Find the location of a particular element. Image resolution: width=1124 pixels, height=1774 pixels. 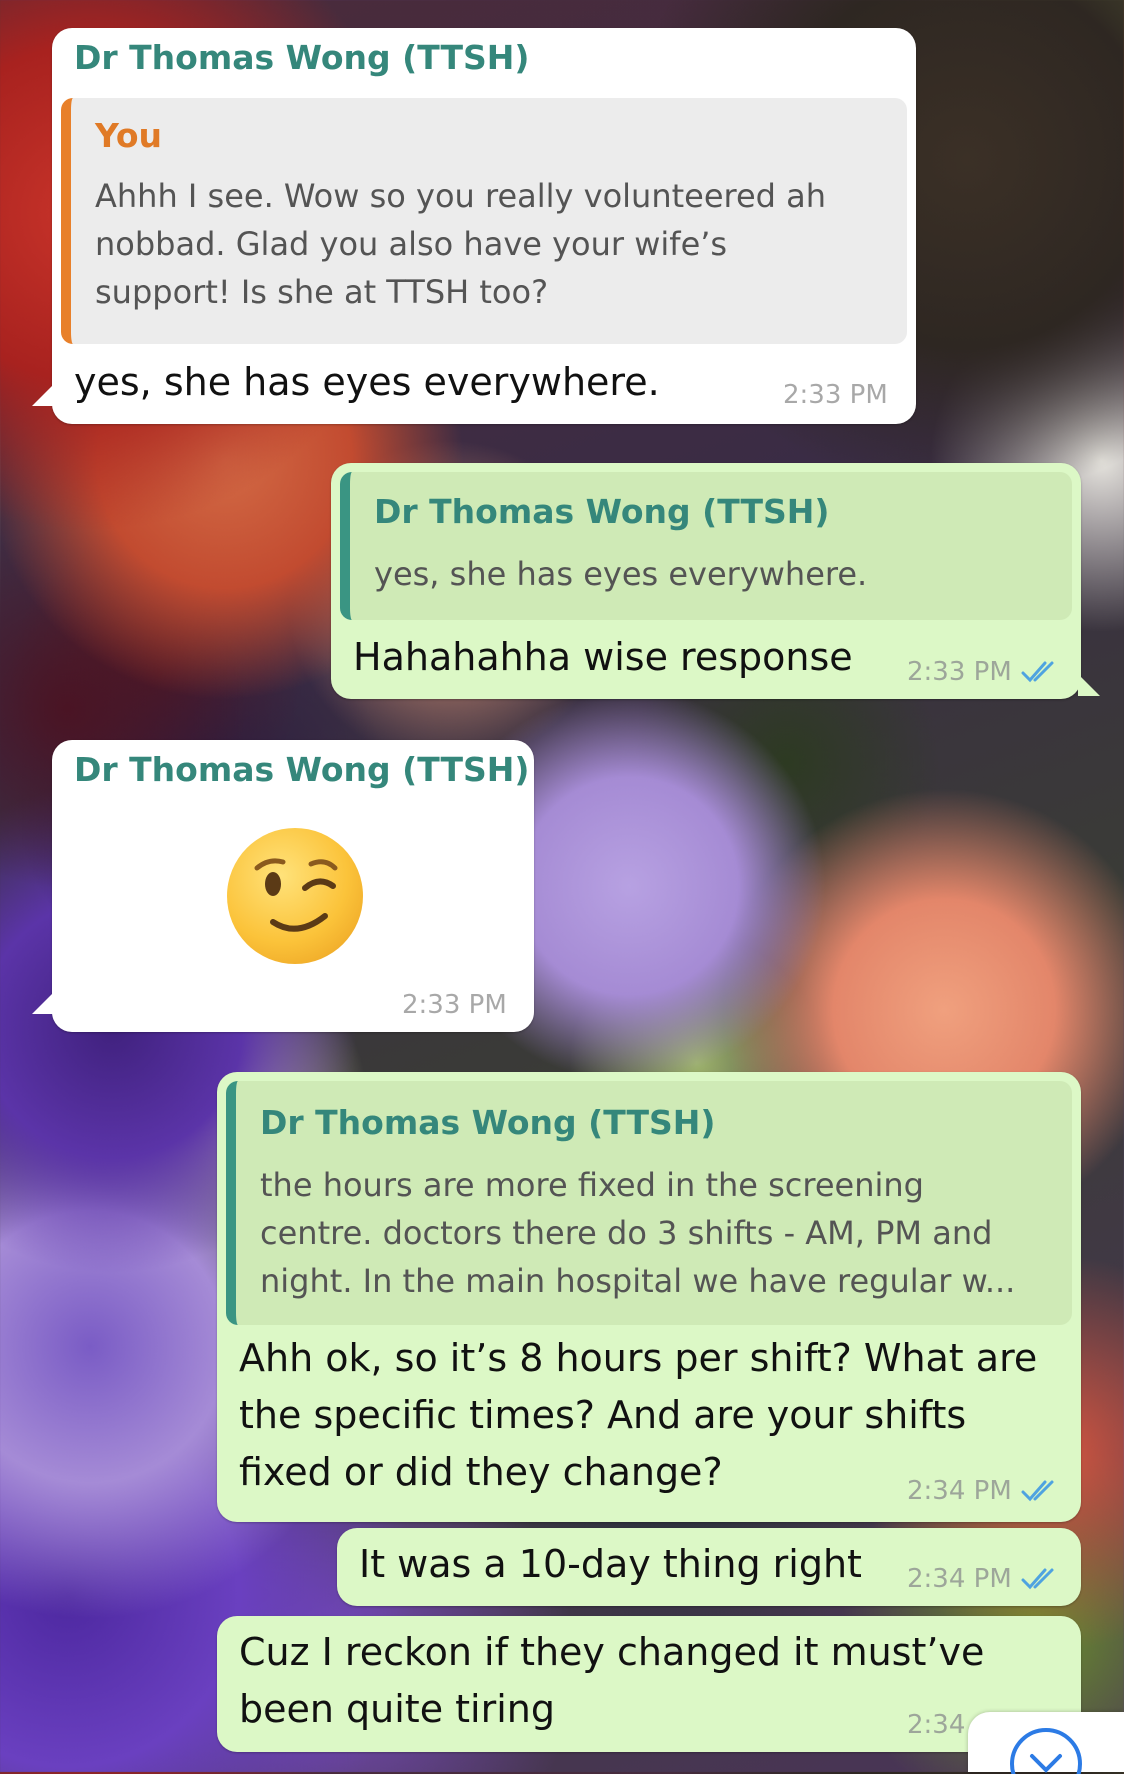

scroll-to-bottom-button is located at coordinates (1046, 1743).